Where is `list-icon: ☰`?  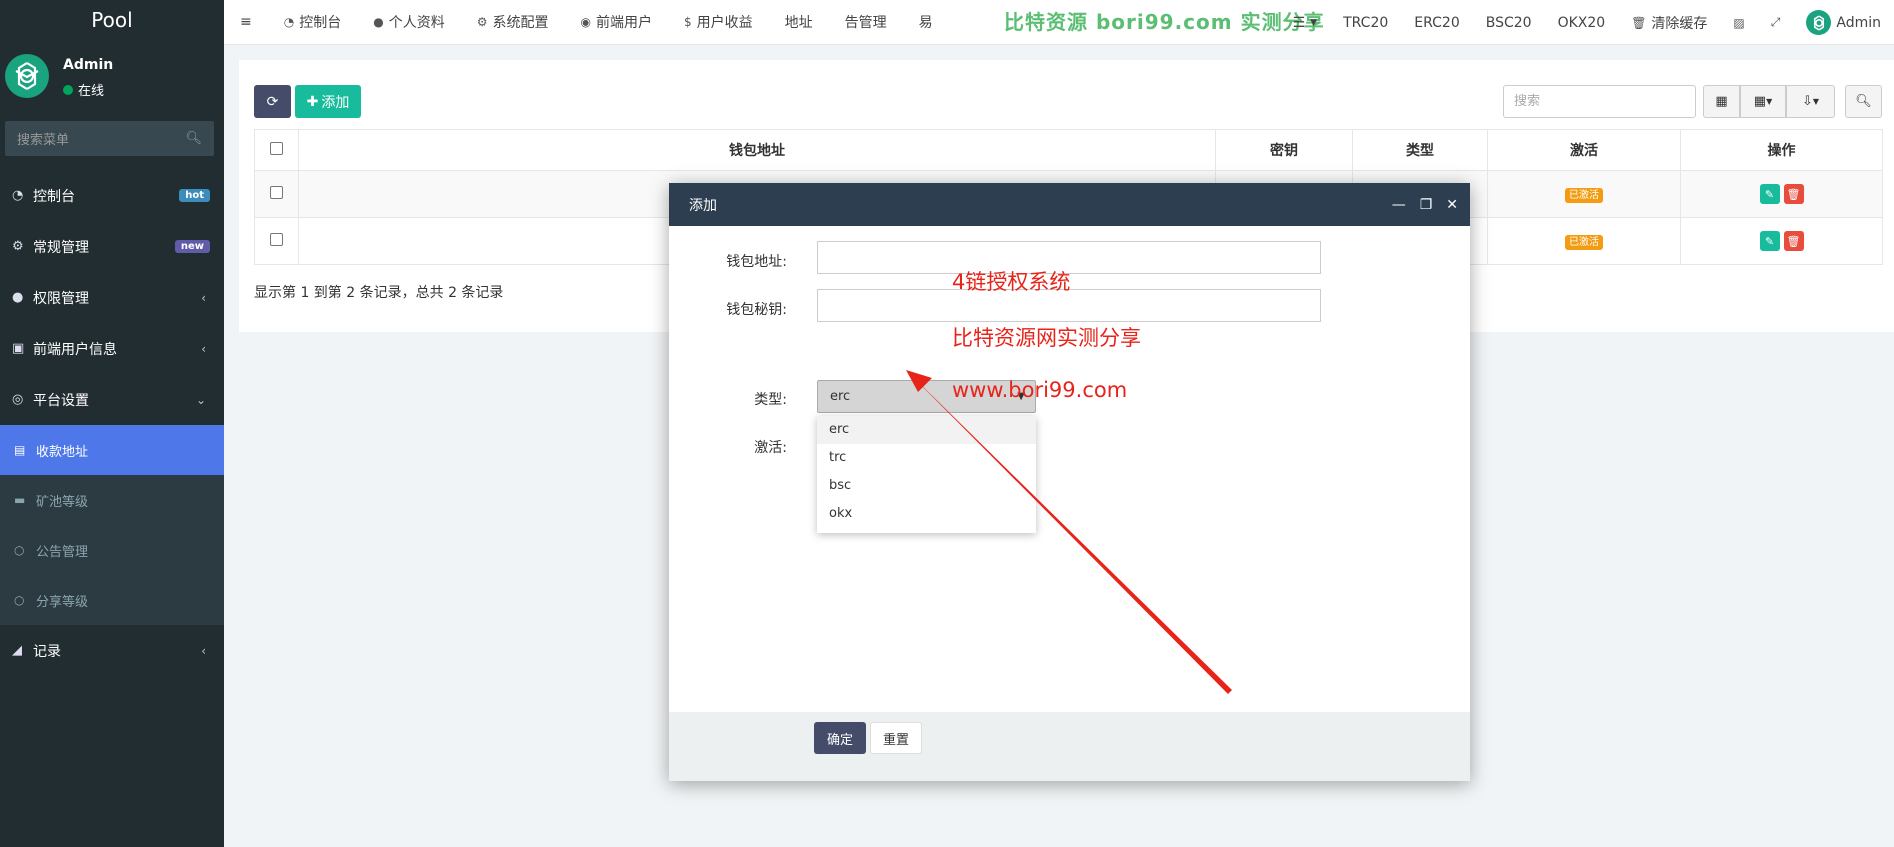
list-icon: ☰ is located at coordinates (1299, 22).